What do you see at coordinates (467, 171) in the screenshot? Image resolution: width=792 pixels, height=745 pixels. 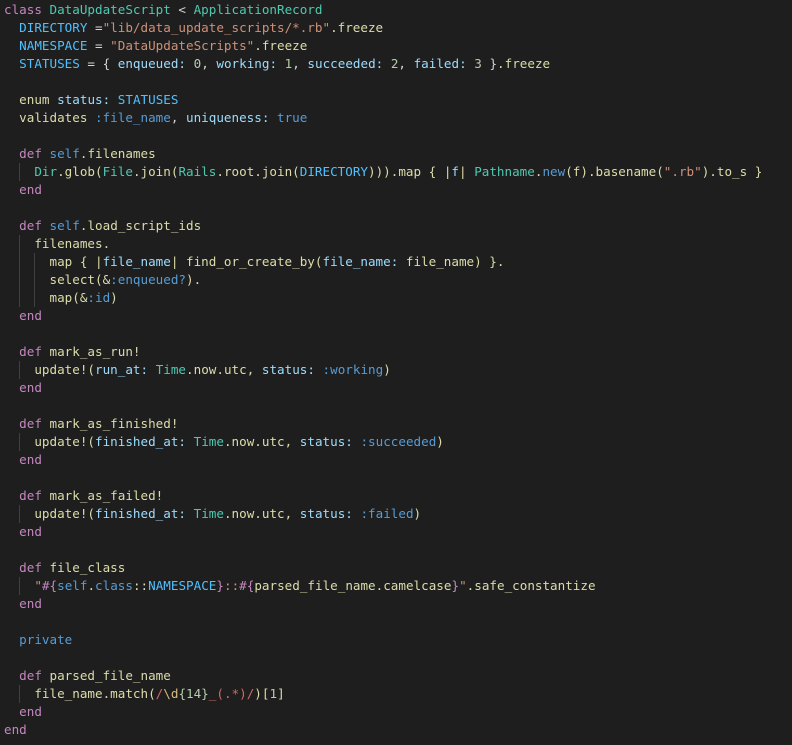 I see `code-token: |` at bounding box center [467, 171].